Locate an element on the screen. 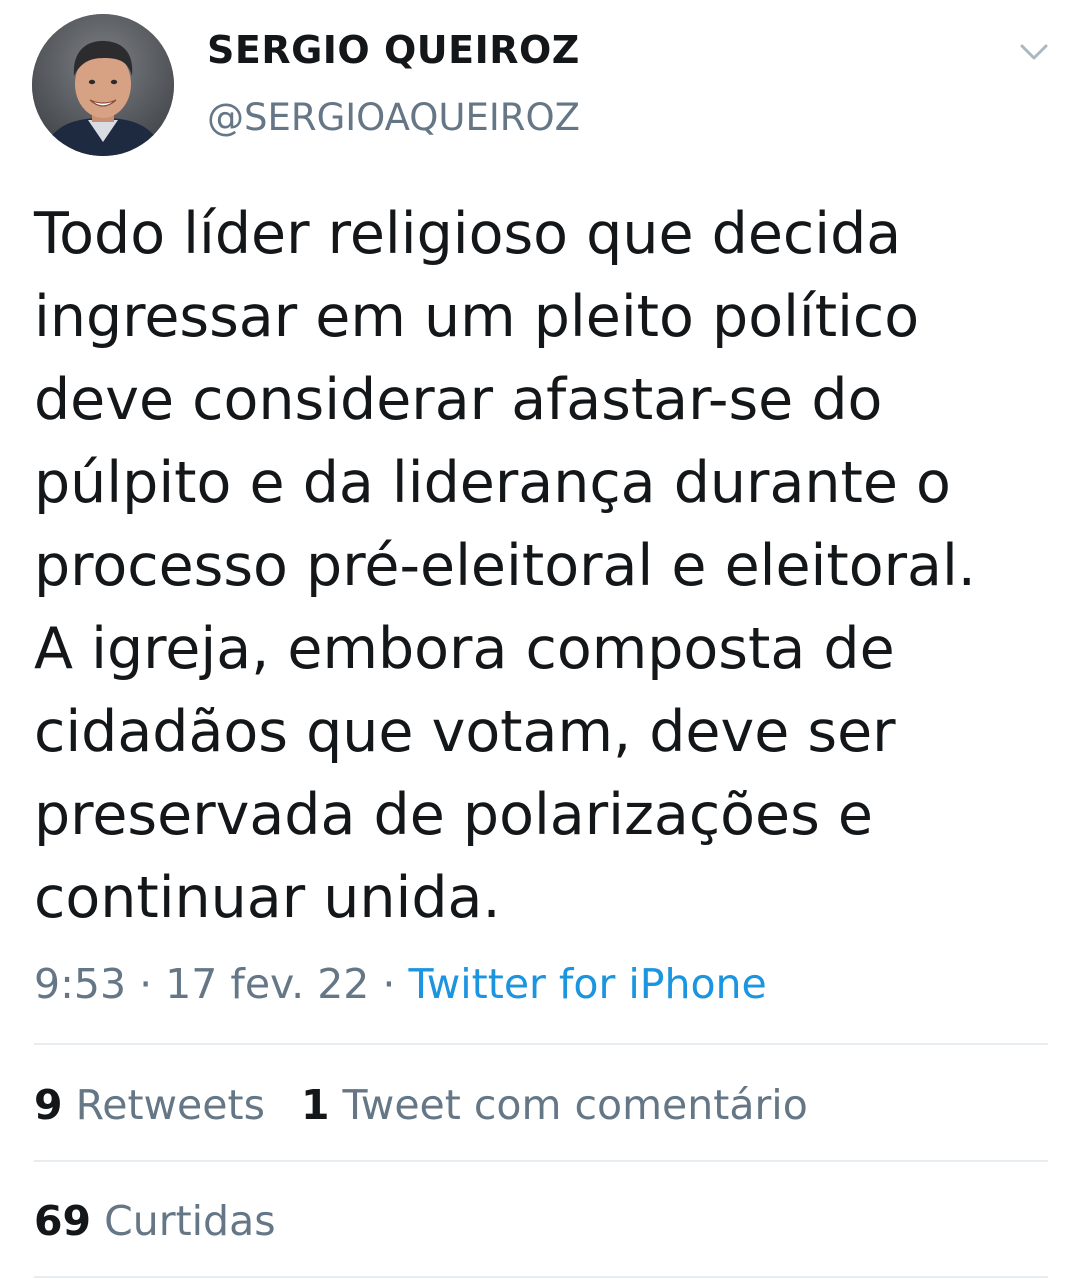 The height and width of the screenshot is (1280, 1075). retweet-stats-row: 9 Retweets 1 Tweet com comentário is located at coordinates (421, 1105).